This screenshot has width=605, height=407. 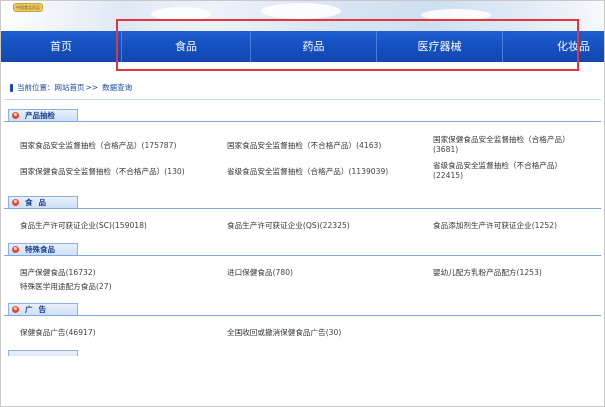 I want to click on section-title: 食品, so click(x=38, y=202).